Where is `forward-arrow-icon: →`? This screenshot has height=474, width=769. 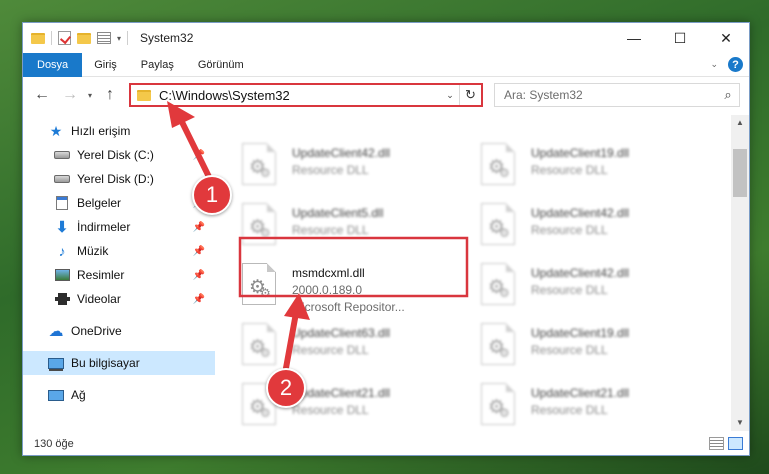
forward-arrow-icon: → is located at coordinates (70, 95).